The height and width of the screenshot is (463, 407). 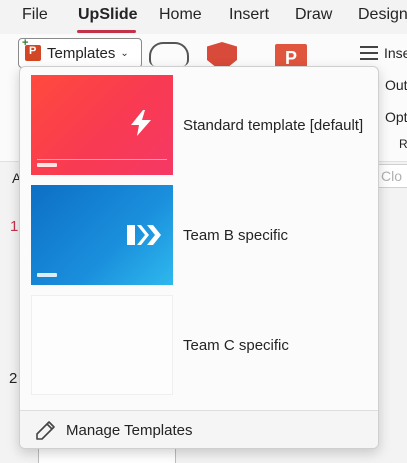 I want to click on templates-button-label: Templates, so click(x=81, y=53).